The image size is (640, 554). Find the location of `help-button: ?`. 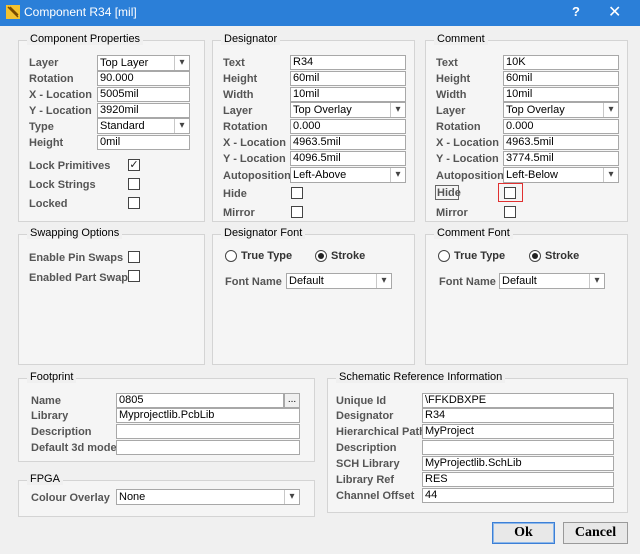

help-button: ? is located at coordinates (576, 11).